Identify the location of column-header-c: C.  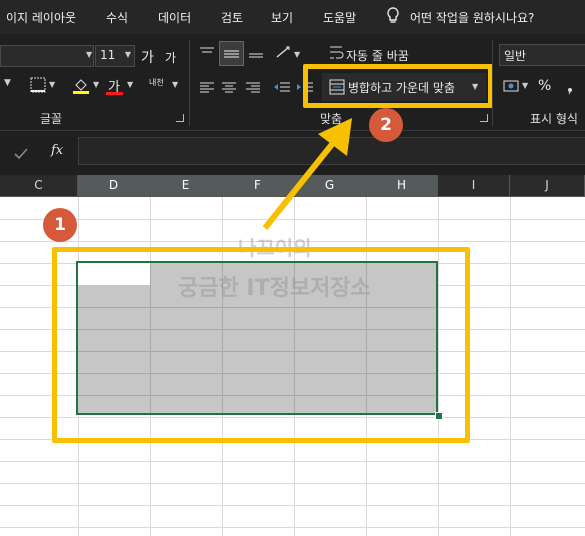
(39, 185).